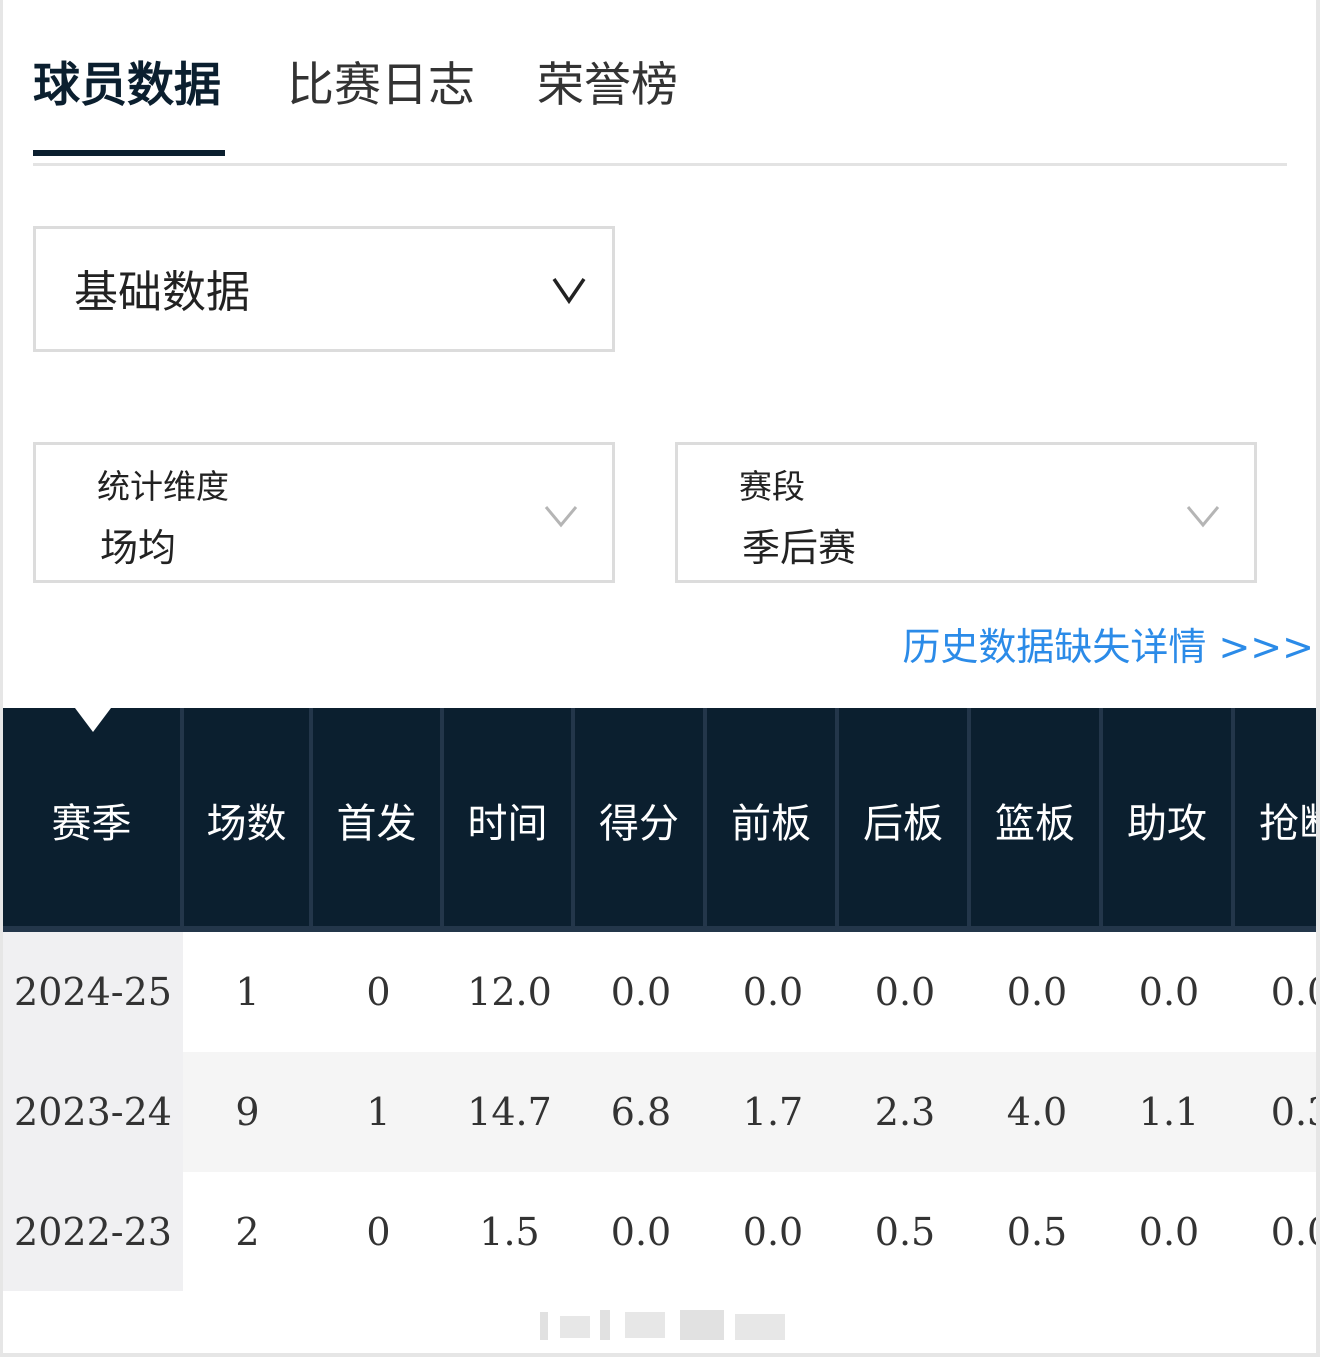 Image resolution: width=1320 pixels, height=1357 pixels. Describe the element at coordinates (771, 820) in the screenshot. I see `header-off-rebounds: 前板` at that location.